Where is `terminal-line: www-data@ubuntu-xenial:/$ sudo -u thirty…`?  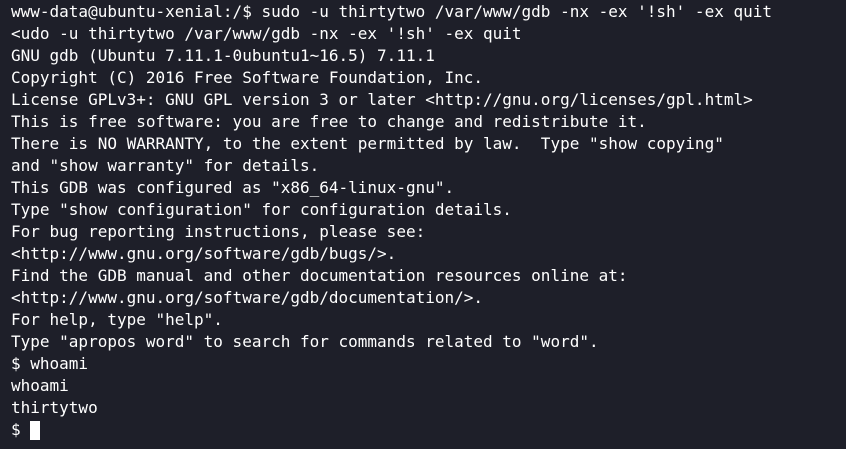
terminal-line: www-data@ubuntu-xenial:/$ sudo -u thirty… is located at coordinates (391, 11).